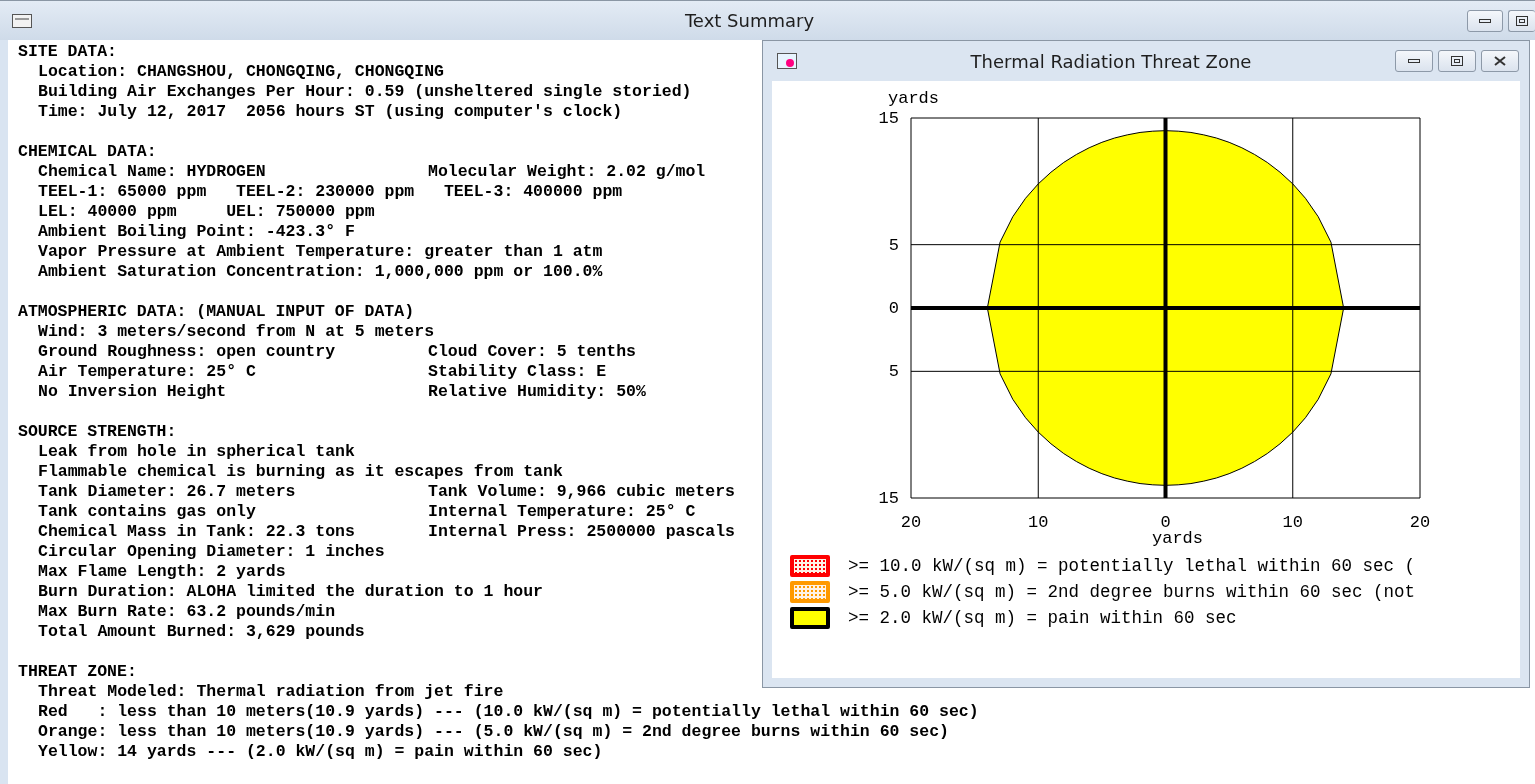  I want to click on summary-line: Yellow: 14 yards --- (2.0 kW/(sq m) = pain within 60 sec), so click(320, 752).